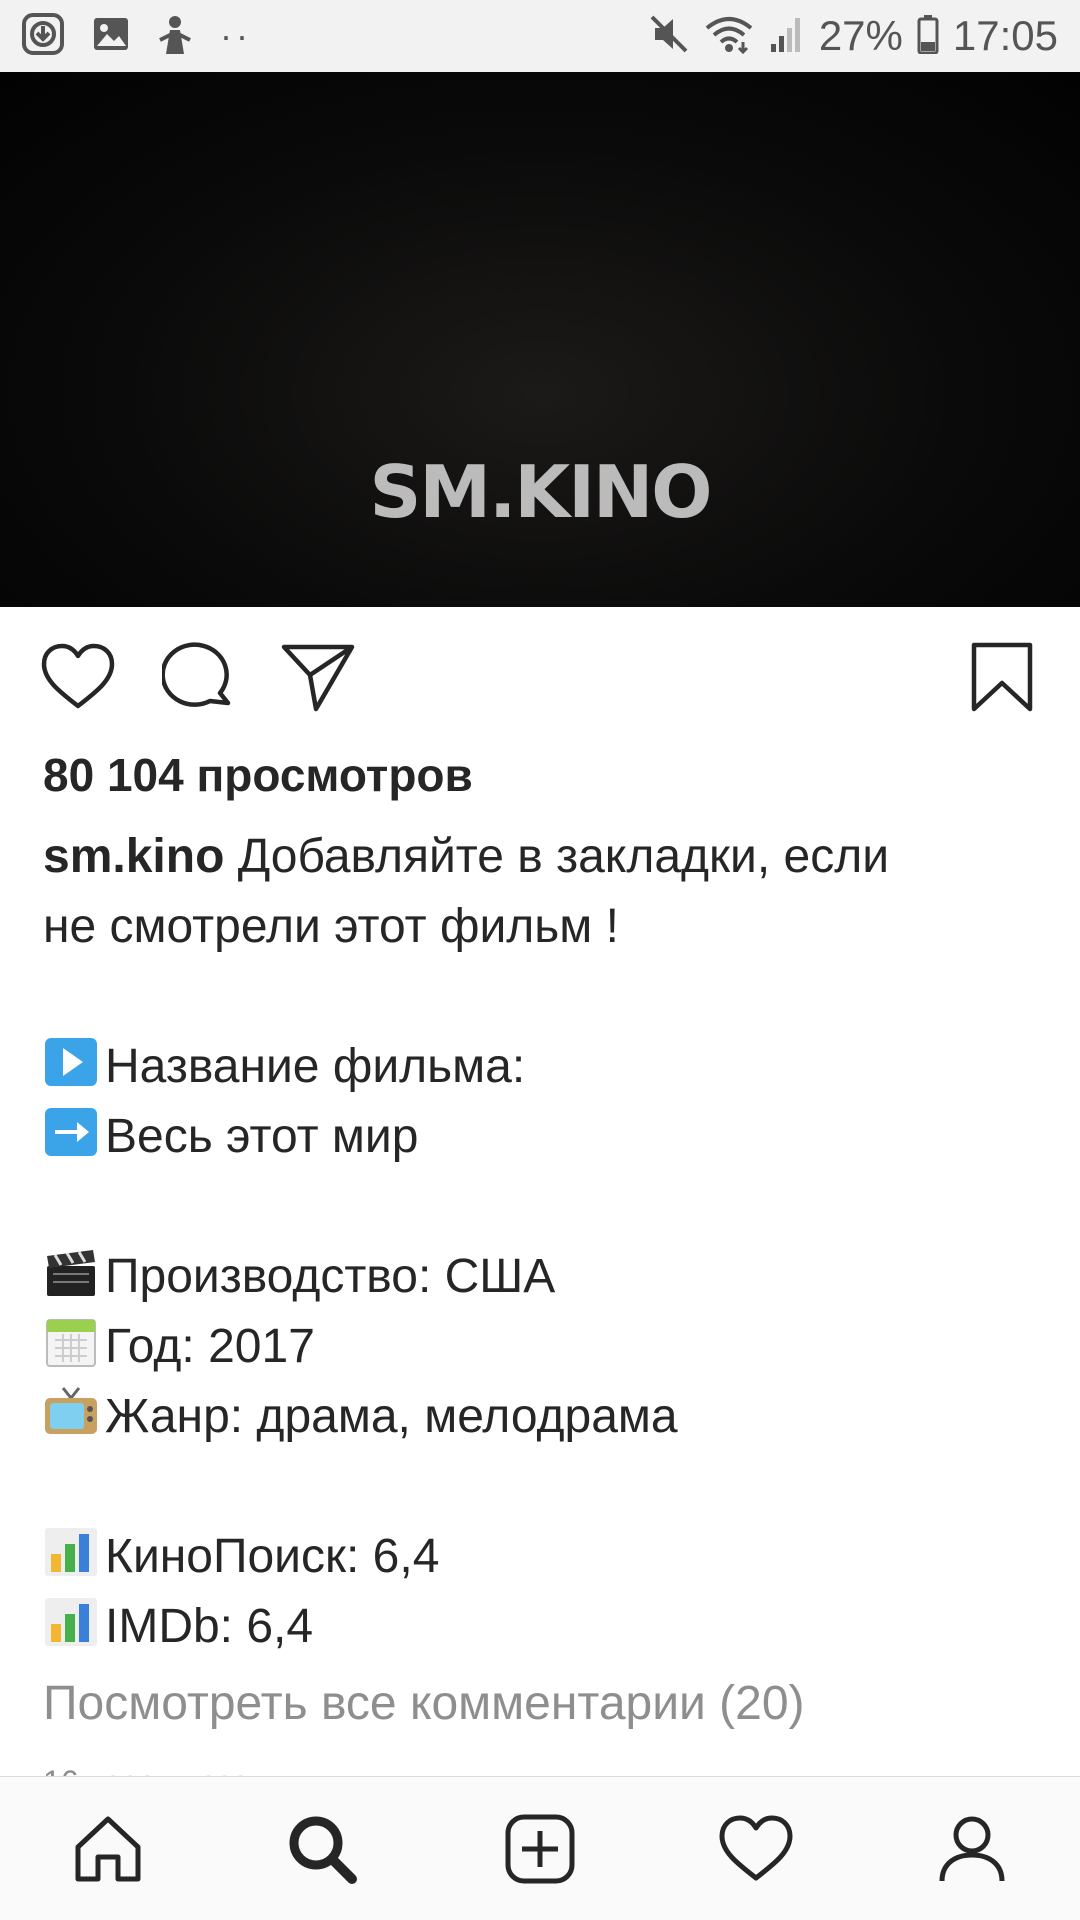 The image size is (1080, 1920). Describe the element at coordinates (71, 1412) in the screenshot. I see `television-emoji-icon` at that location.